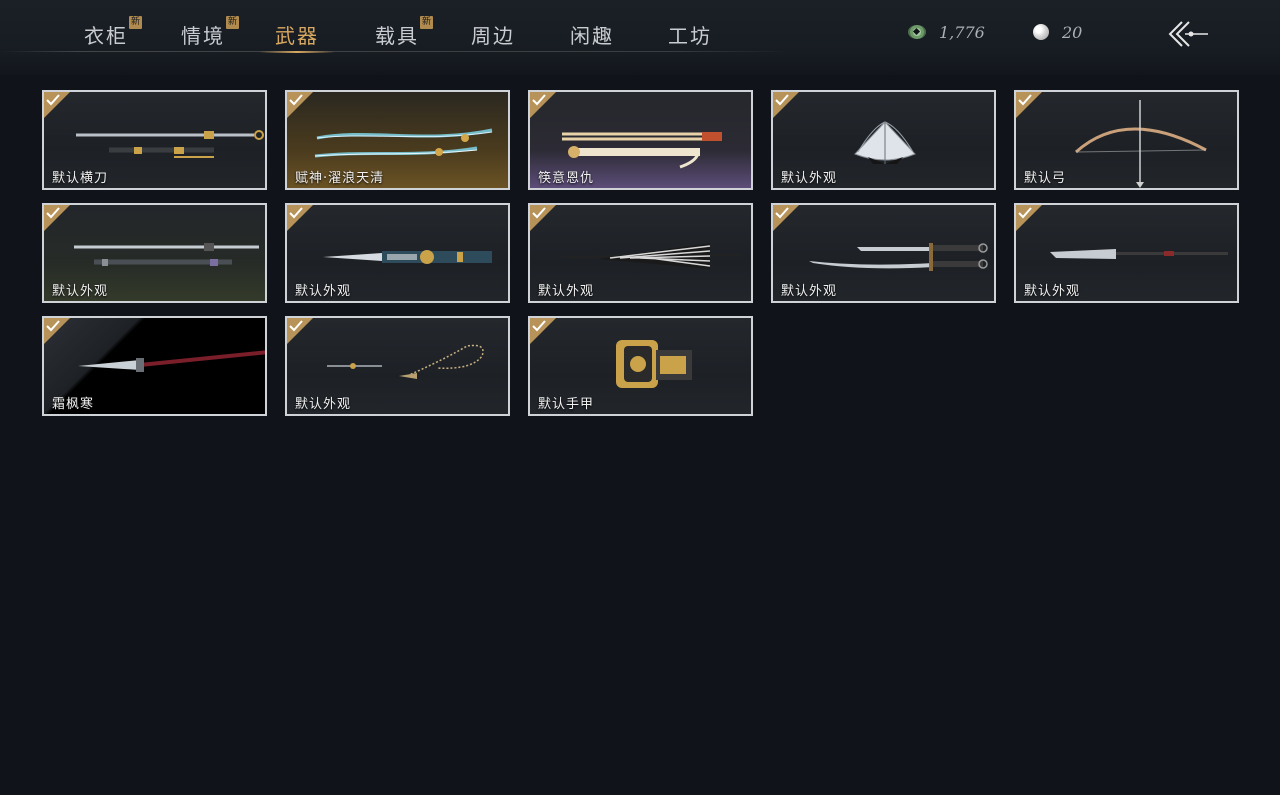  I want to click on tab-leisure: 闲趣, so click(592, 36).